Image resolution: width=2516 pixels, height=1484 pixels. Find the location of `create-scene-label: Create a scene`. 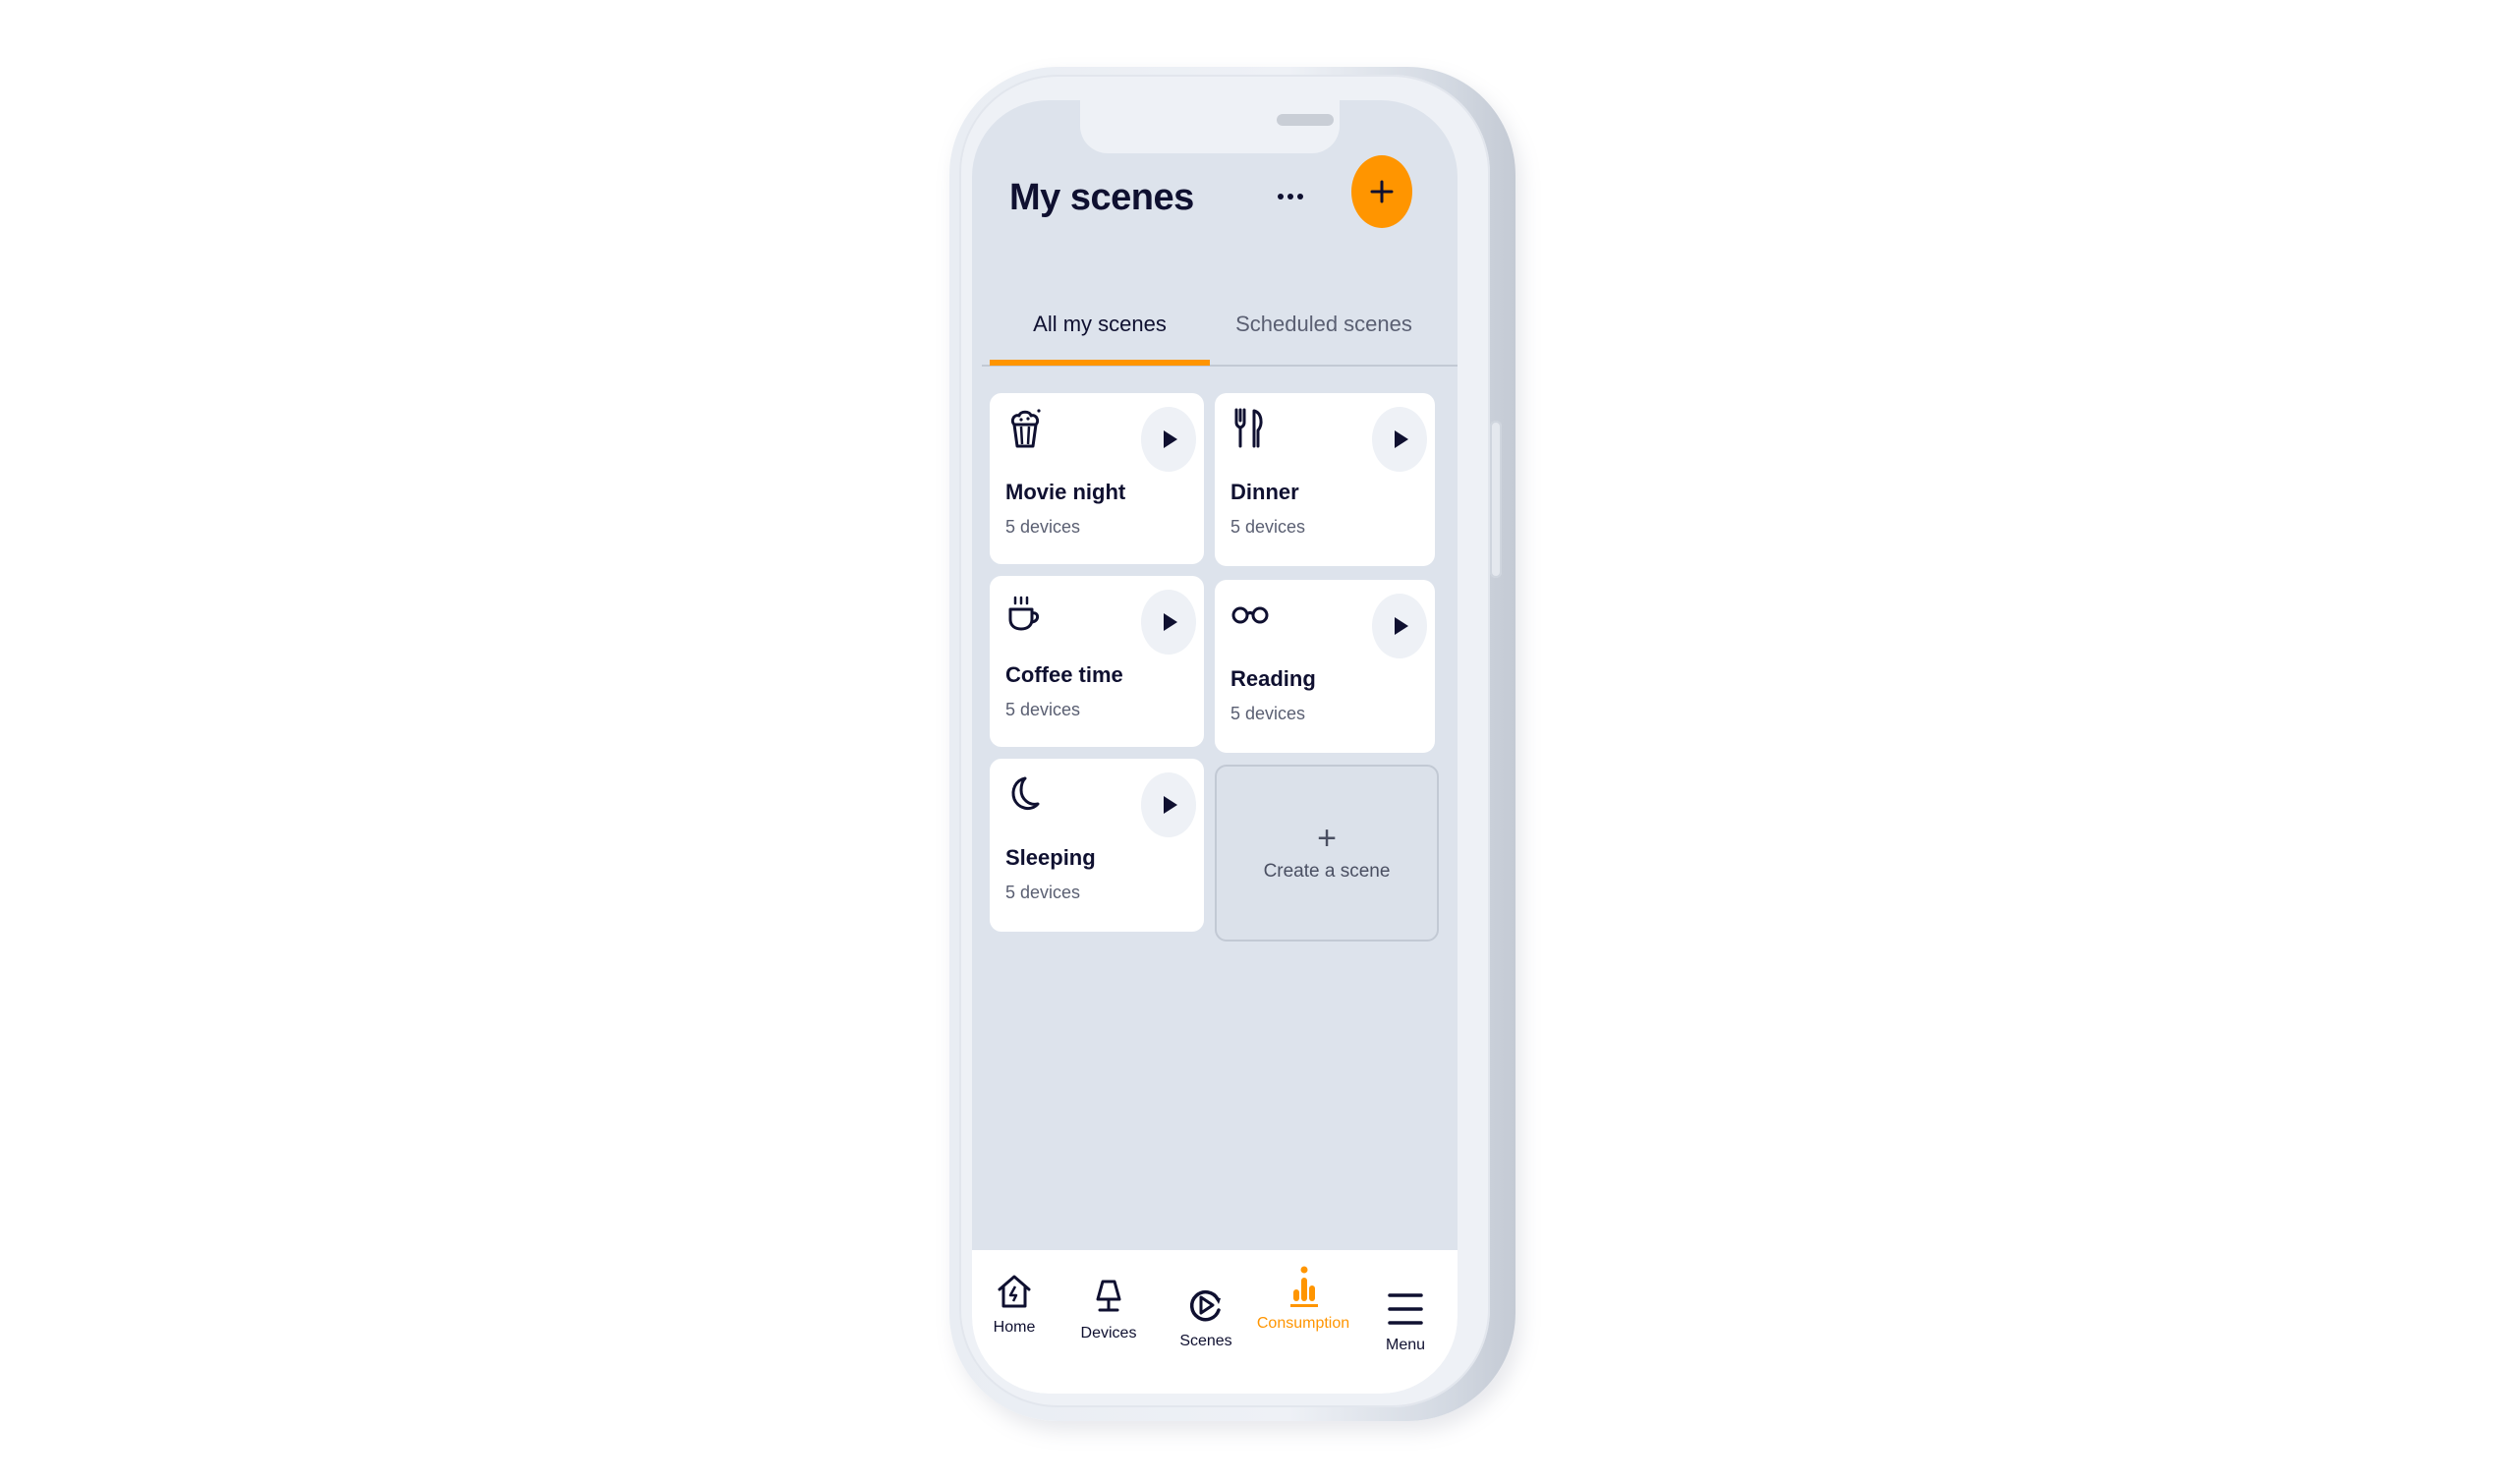

create-scene-label: Create a scene is located at coordinates (1327, 871).